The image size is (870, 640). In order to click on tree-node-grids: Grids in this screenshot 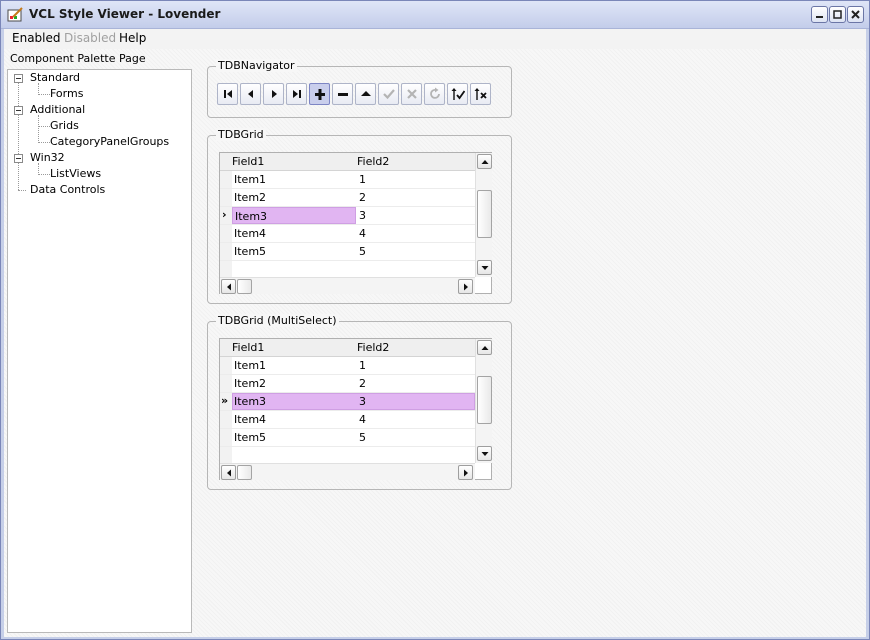, I will do `click(64, 125)`.